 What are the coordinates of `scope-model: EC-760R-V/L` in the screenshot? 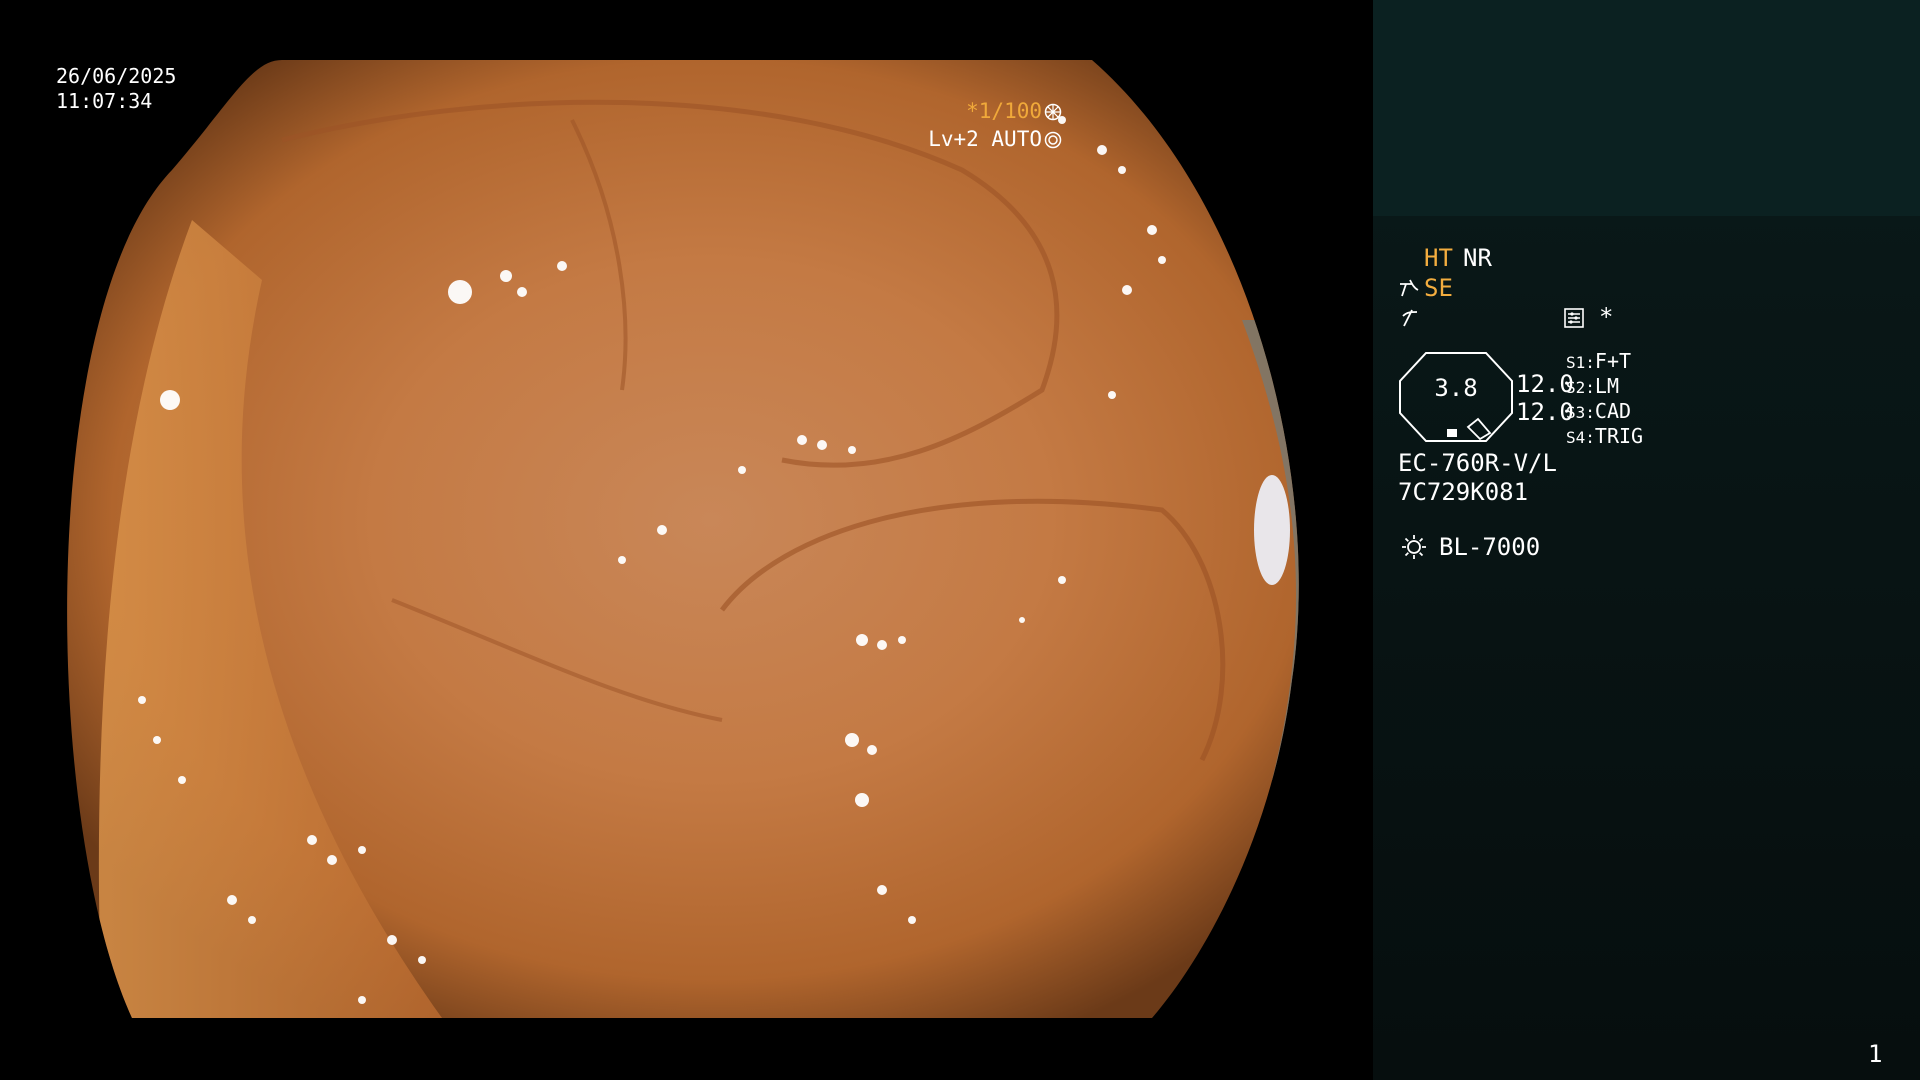 It's located at (1477, 463).